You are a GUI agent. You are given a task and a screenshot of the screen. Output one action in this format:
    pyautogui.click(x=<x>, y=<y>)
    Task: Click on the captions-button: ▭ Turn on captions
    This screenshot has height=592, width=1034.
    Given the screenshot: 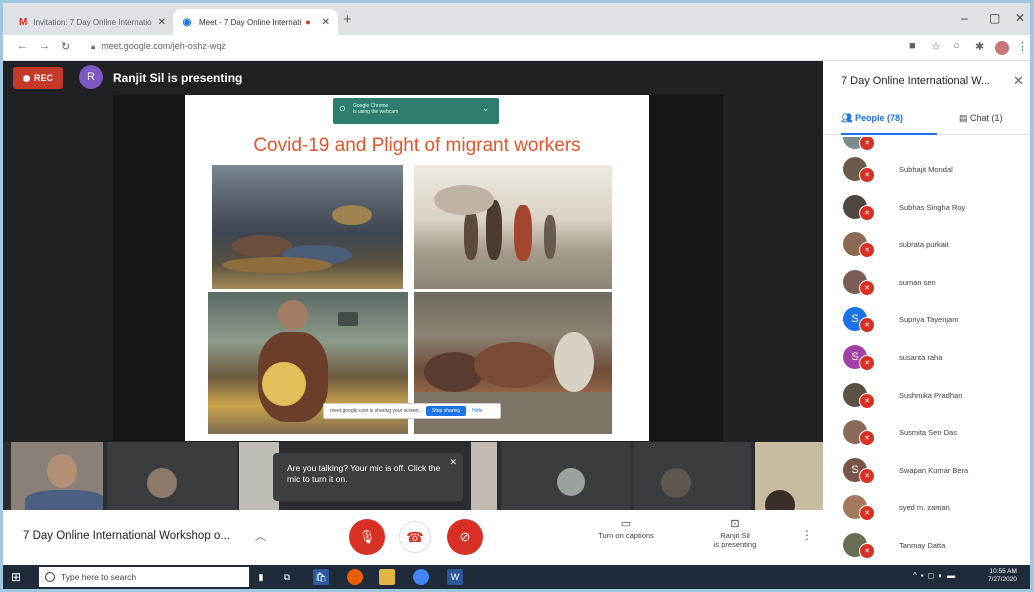 What is the action you would take?
    pyautogui.click(x=626, y=529)
    